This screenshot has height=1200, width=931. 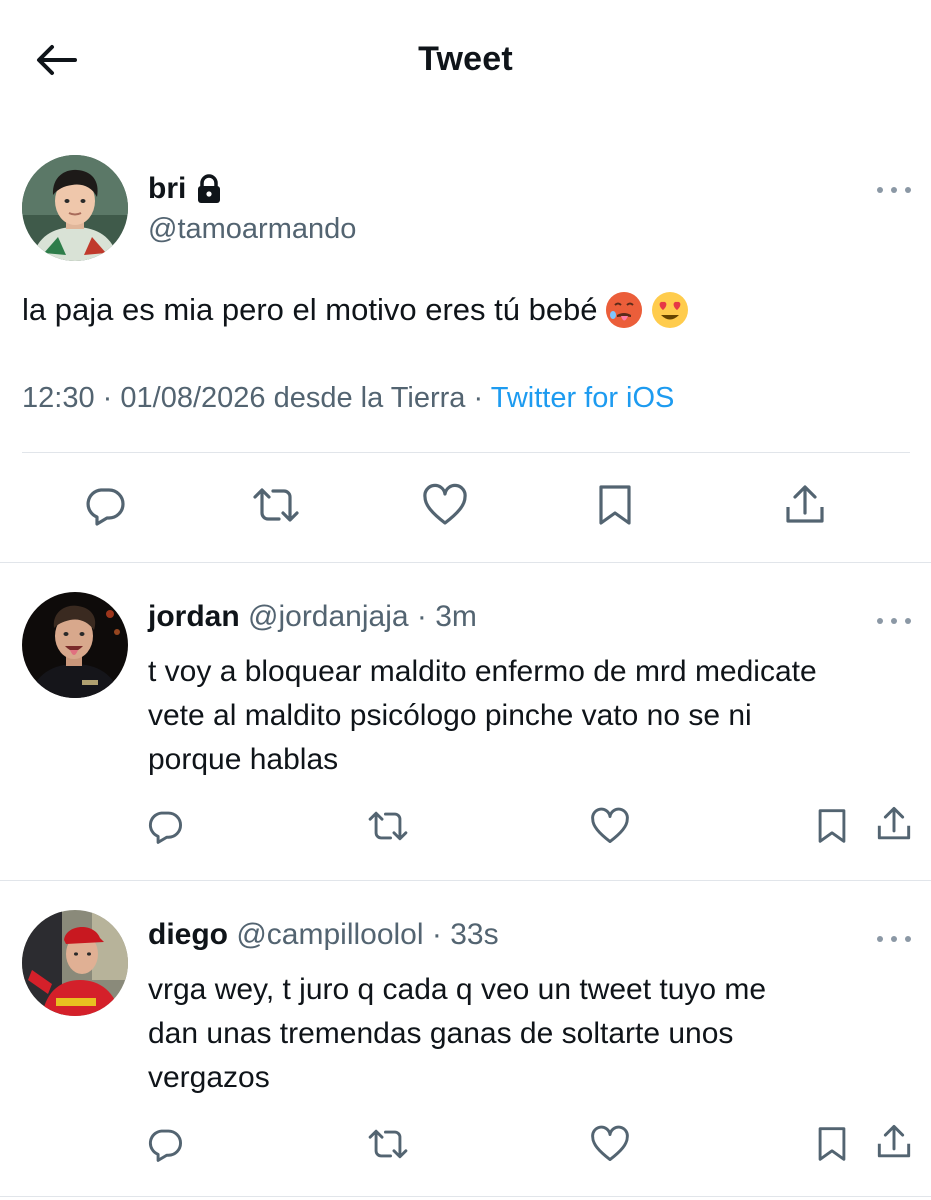 I want to click on heart-eyes-emoji, so click(x=669, y=310).